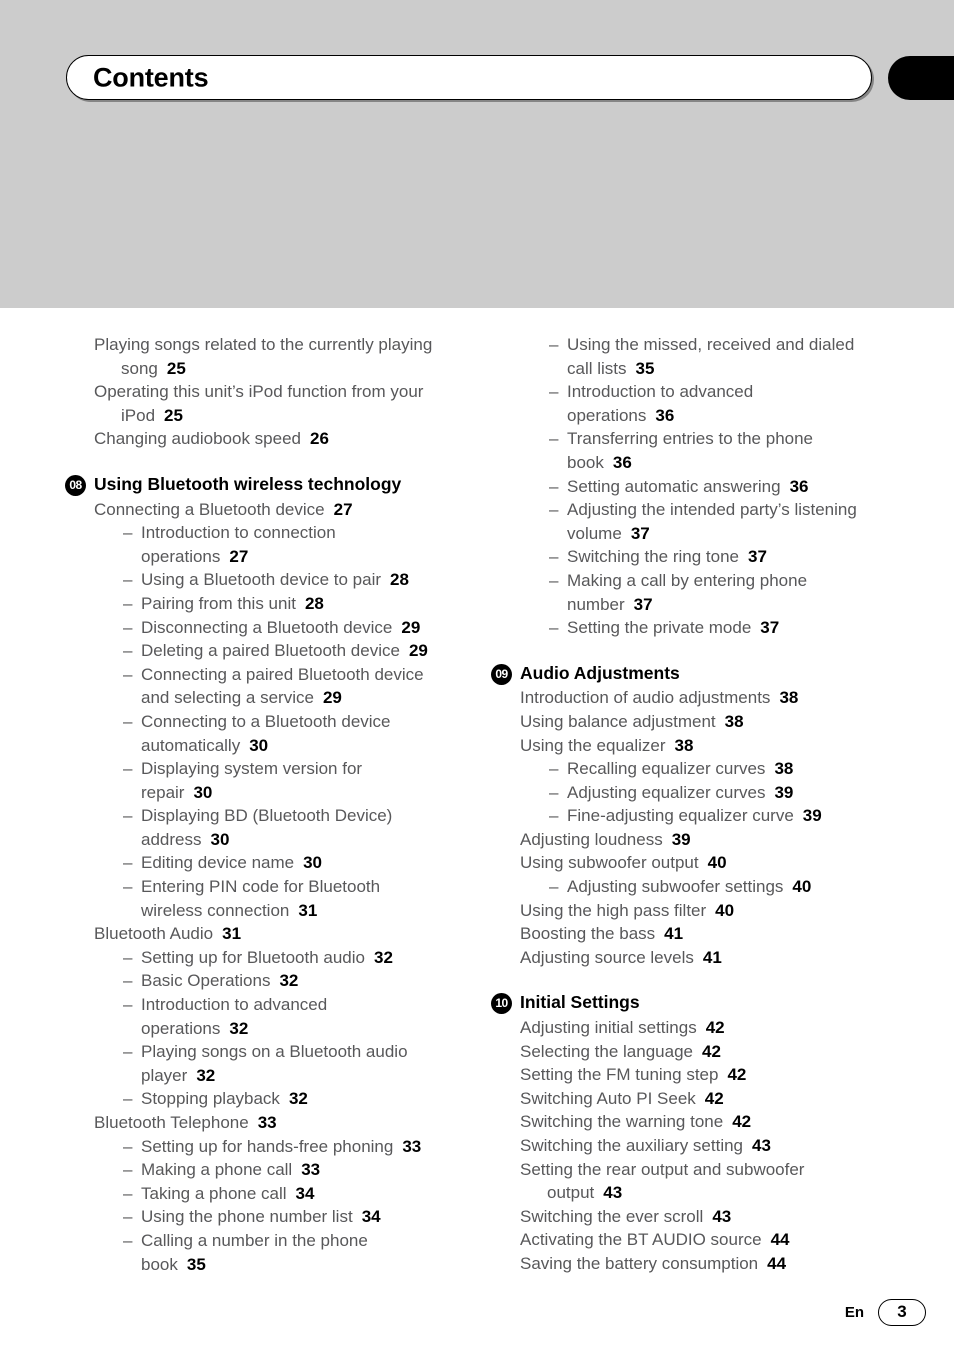 The image size is (954, 1352). I want to click on toc-entry-text: automatically 30, so click(205, 745).